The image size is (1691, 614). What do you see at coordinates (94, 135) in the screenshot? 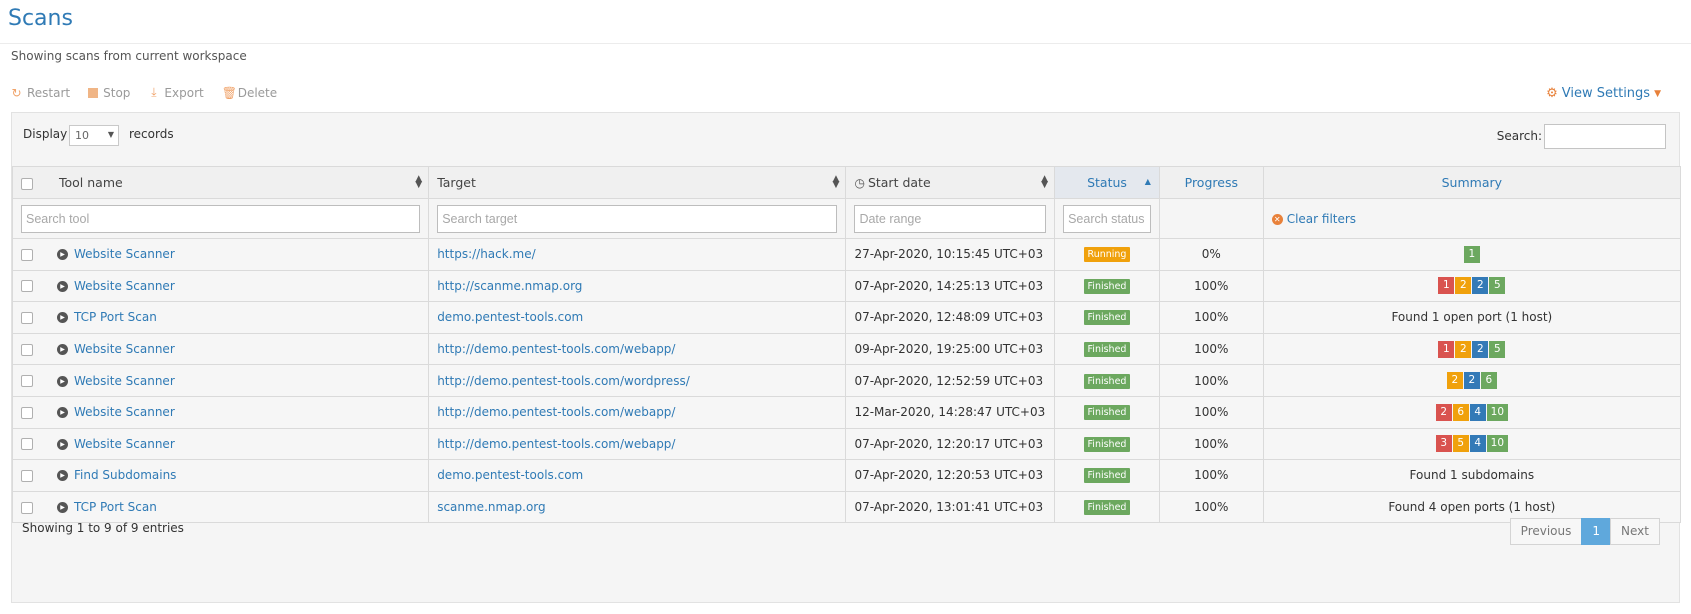
I see `page-size-select: 10 ▼` at bounding box center [94, 135].